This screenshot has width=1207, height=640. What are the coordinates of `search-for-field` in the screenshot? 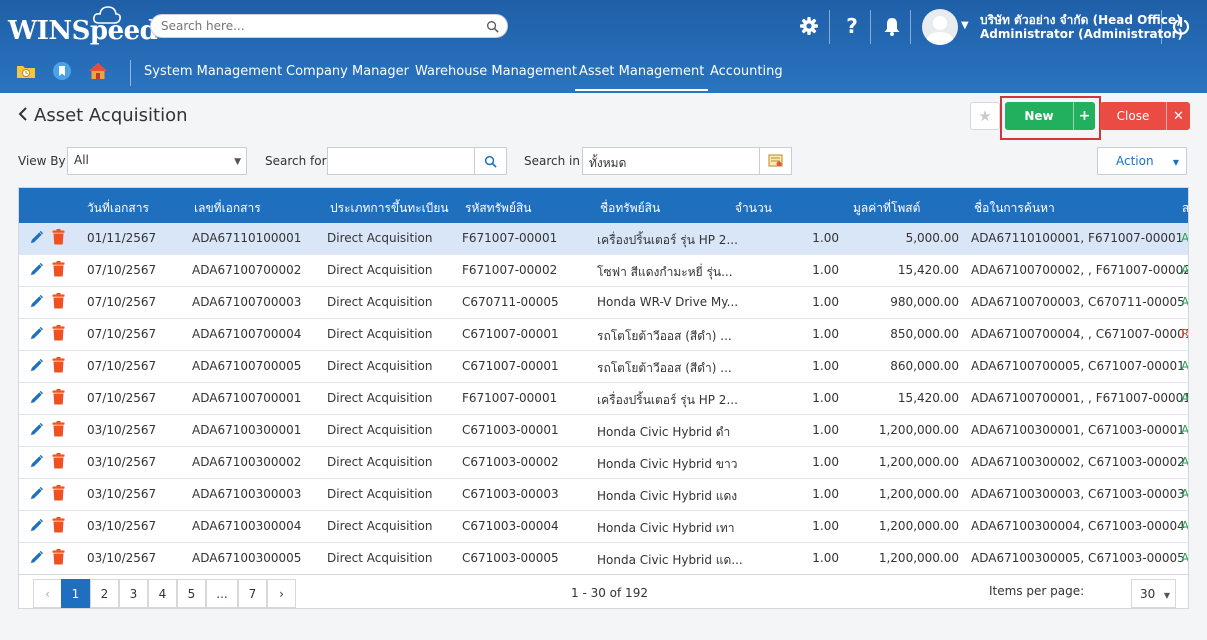 It's located at (417, 161).